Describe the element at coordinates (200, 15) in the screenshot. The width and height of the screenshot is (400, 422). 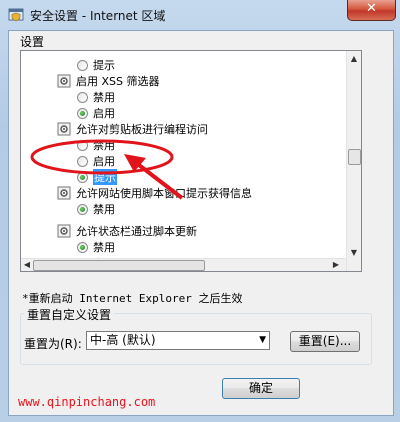
I see `title-bar: 安全设置 - Internet 区域 ✕` at that location.